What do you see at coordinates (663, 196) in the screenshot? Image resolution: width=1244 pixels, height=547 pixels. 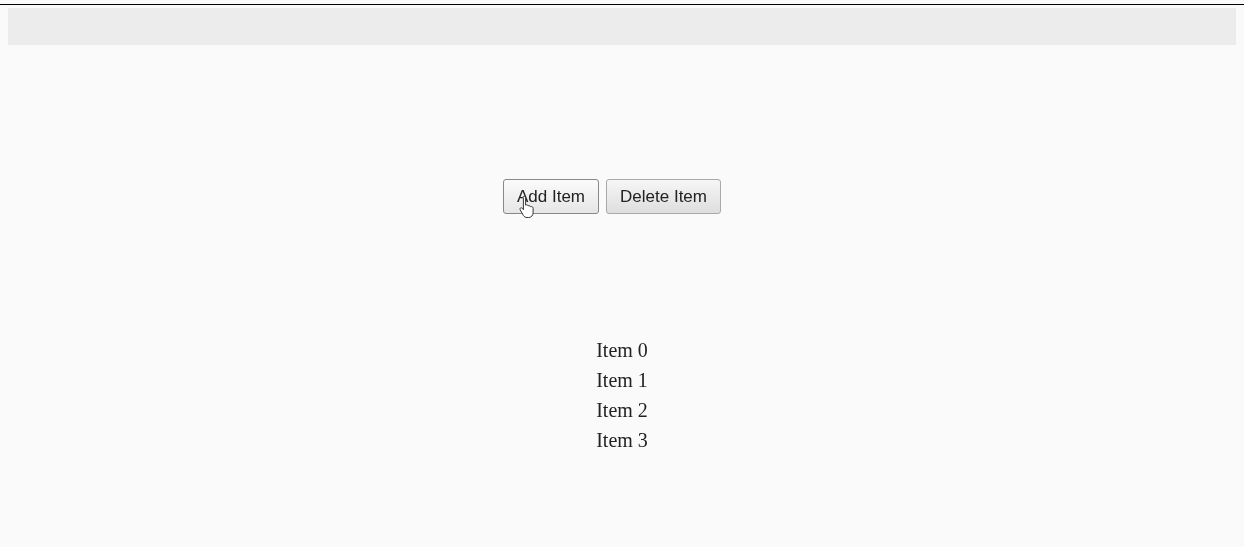 I see `item-button: Delete Item` at bounding box center [663, 196].